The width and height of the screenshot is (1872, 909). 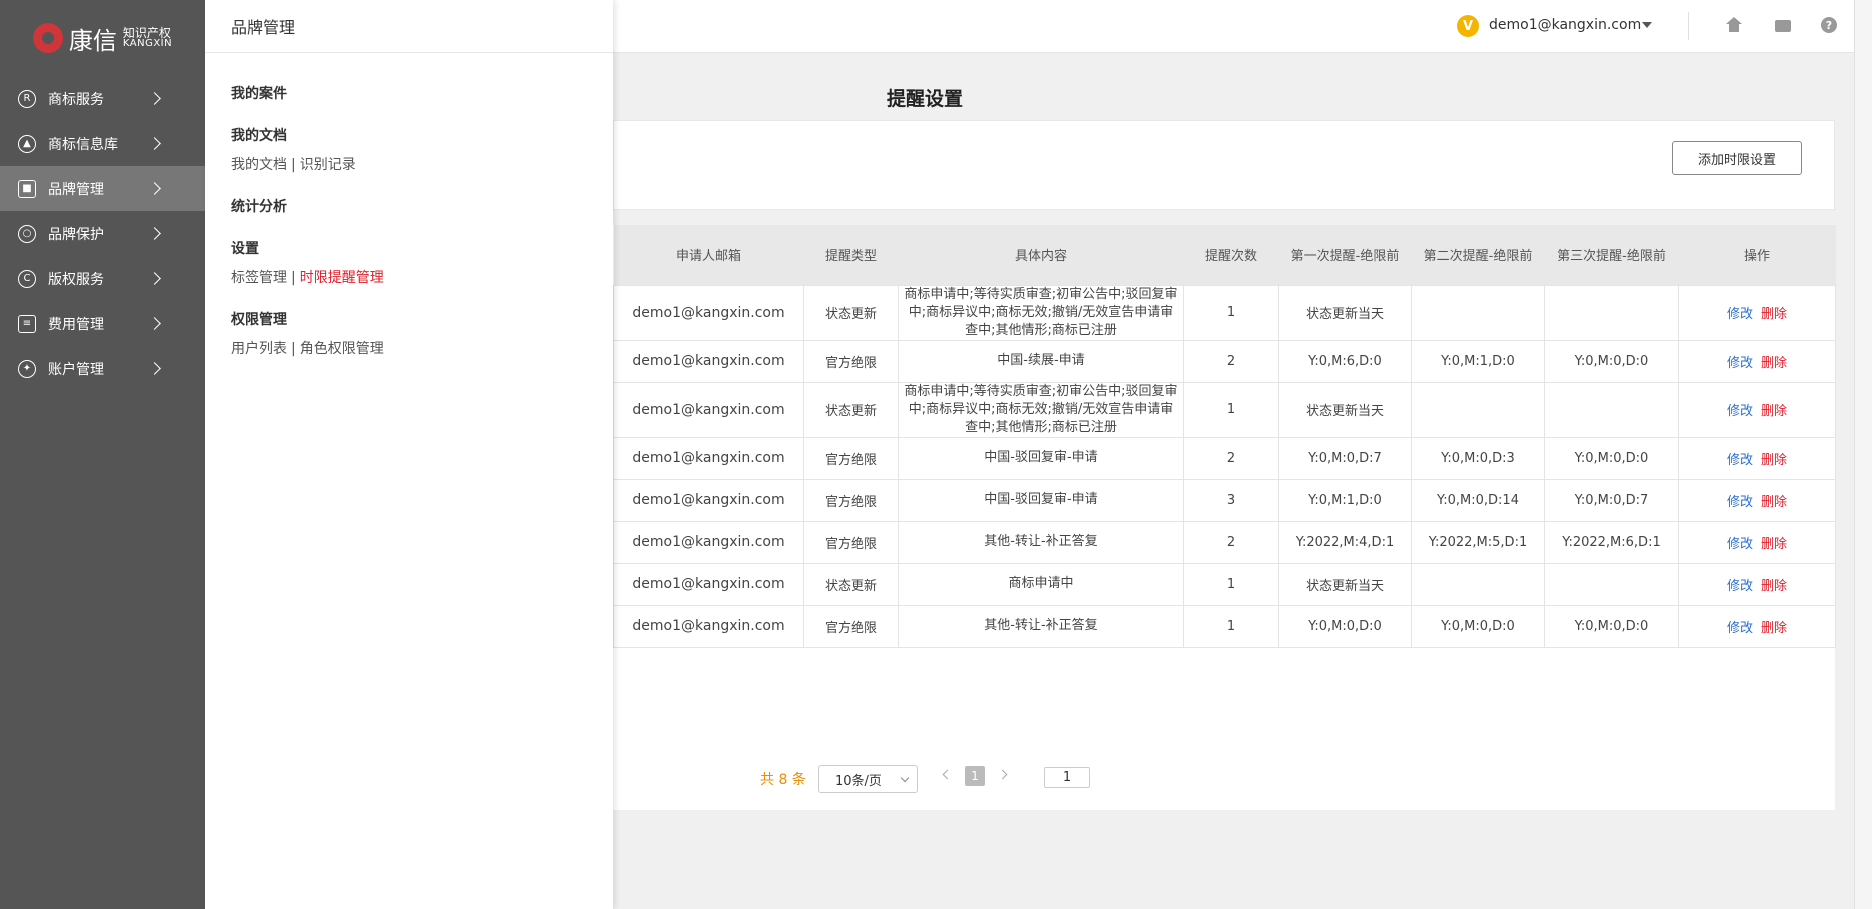 What do you see at coordinates (76, 99) in the screenshot?
I see `sidebar-item-label: 商标服务` at bounding box center [76, 99].